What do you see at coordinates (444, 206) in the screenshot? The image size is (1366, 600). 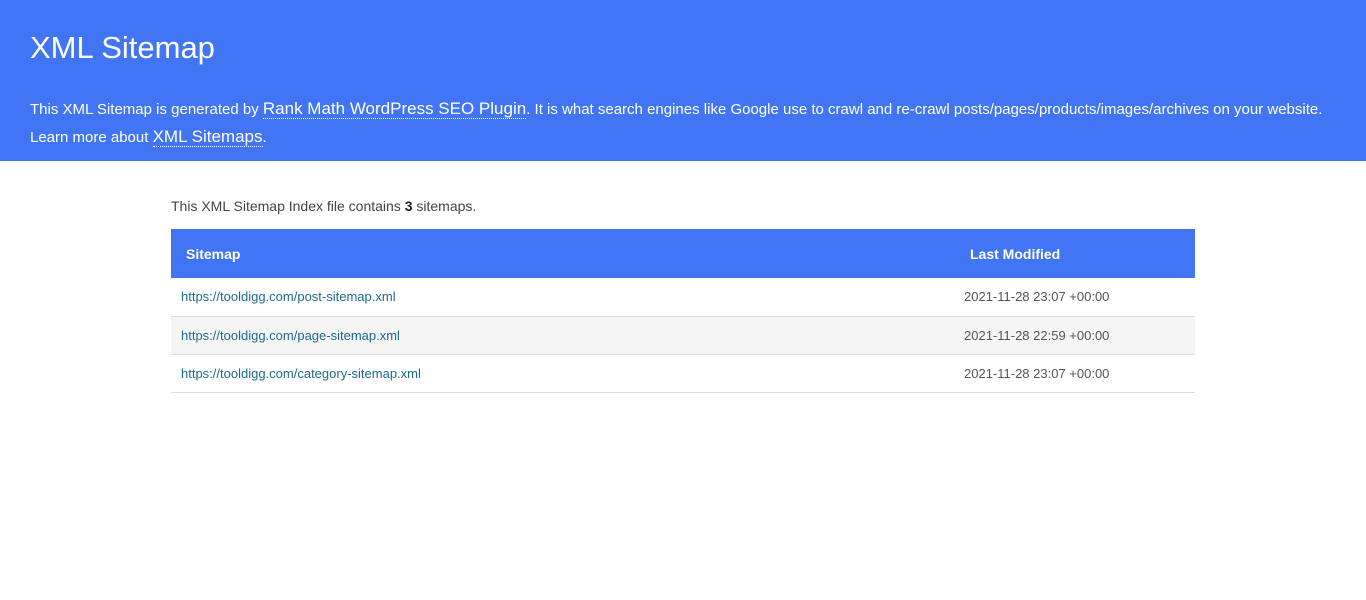 I see `summary-suffix: sitemaps.` at bounding box center [444, 206].